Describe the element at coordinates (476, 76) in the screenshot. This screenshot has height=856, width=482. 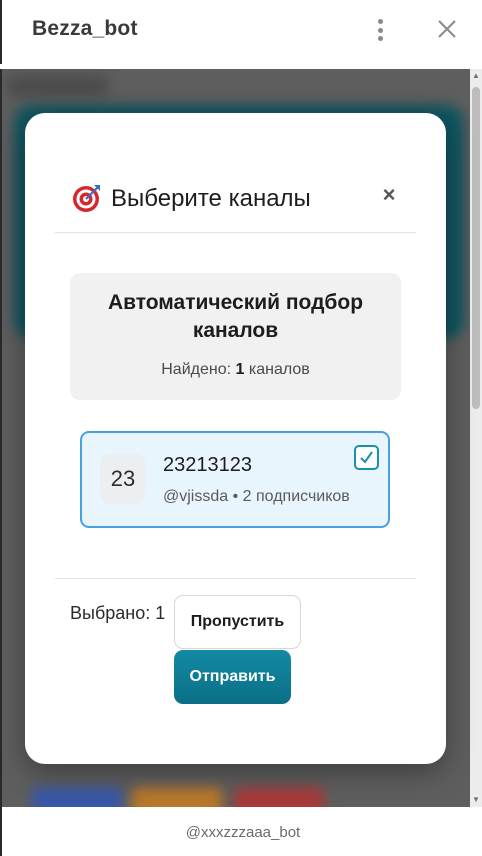
I see `scroll-up-arrow-icon: ▲` at that location.